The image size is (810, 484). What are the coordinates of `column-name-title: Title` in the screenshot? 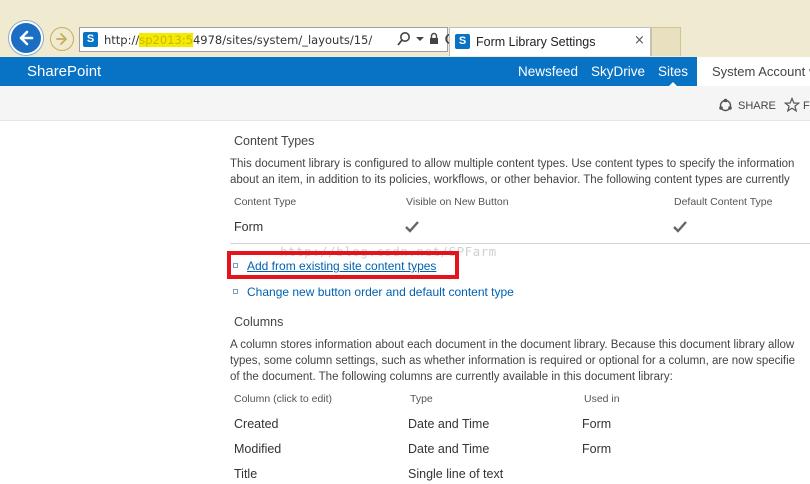 It's located at (245, 474).